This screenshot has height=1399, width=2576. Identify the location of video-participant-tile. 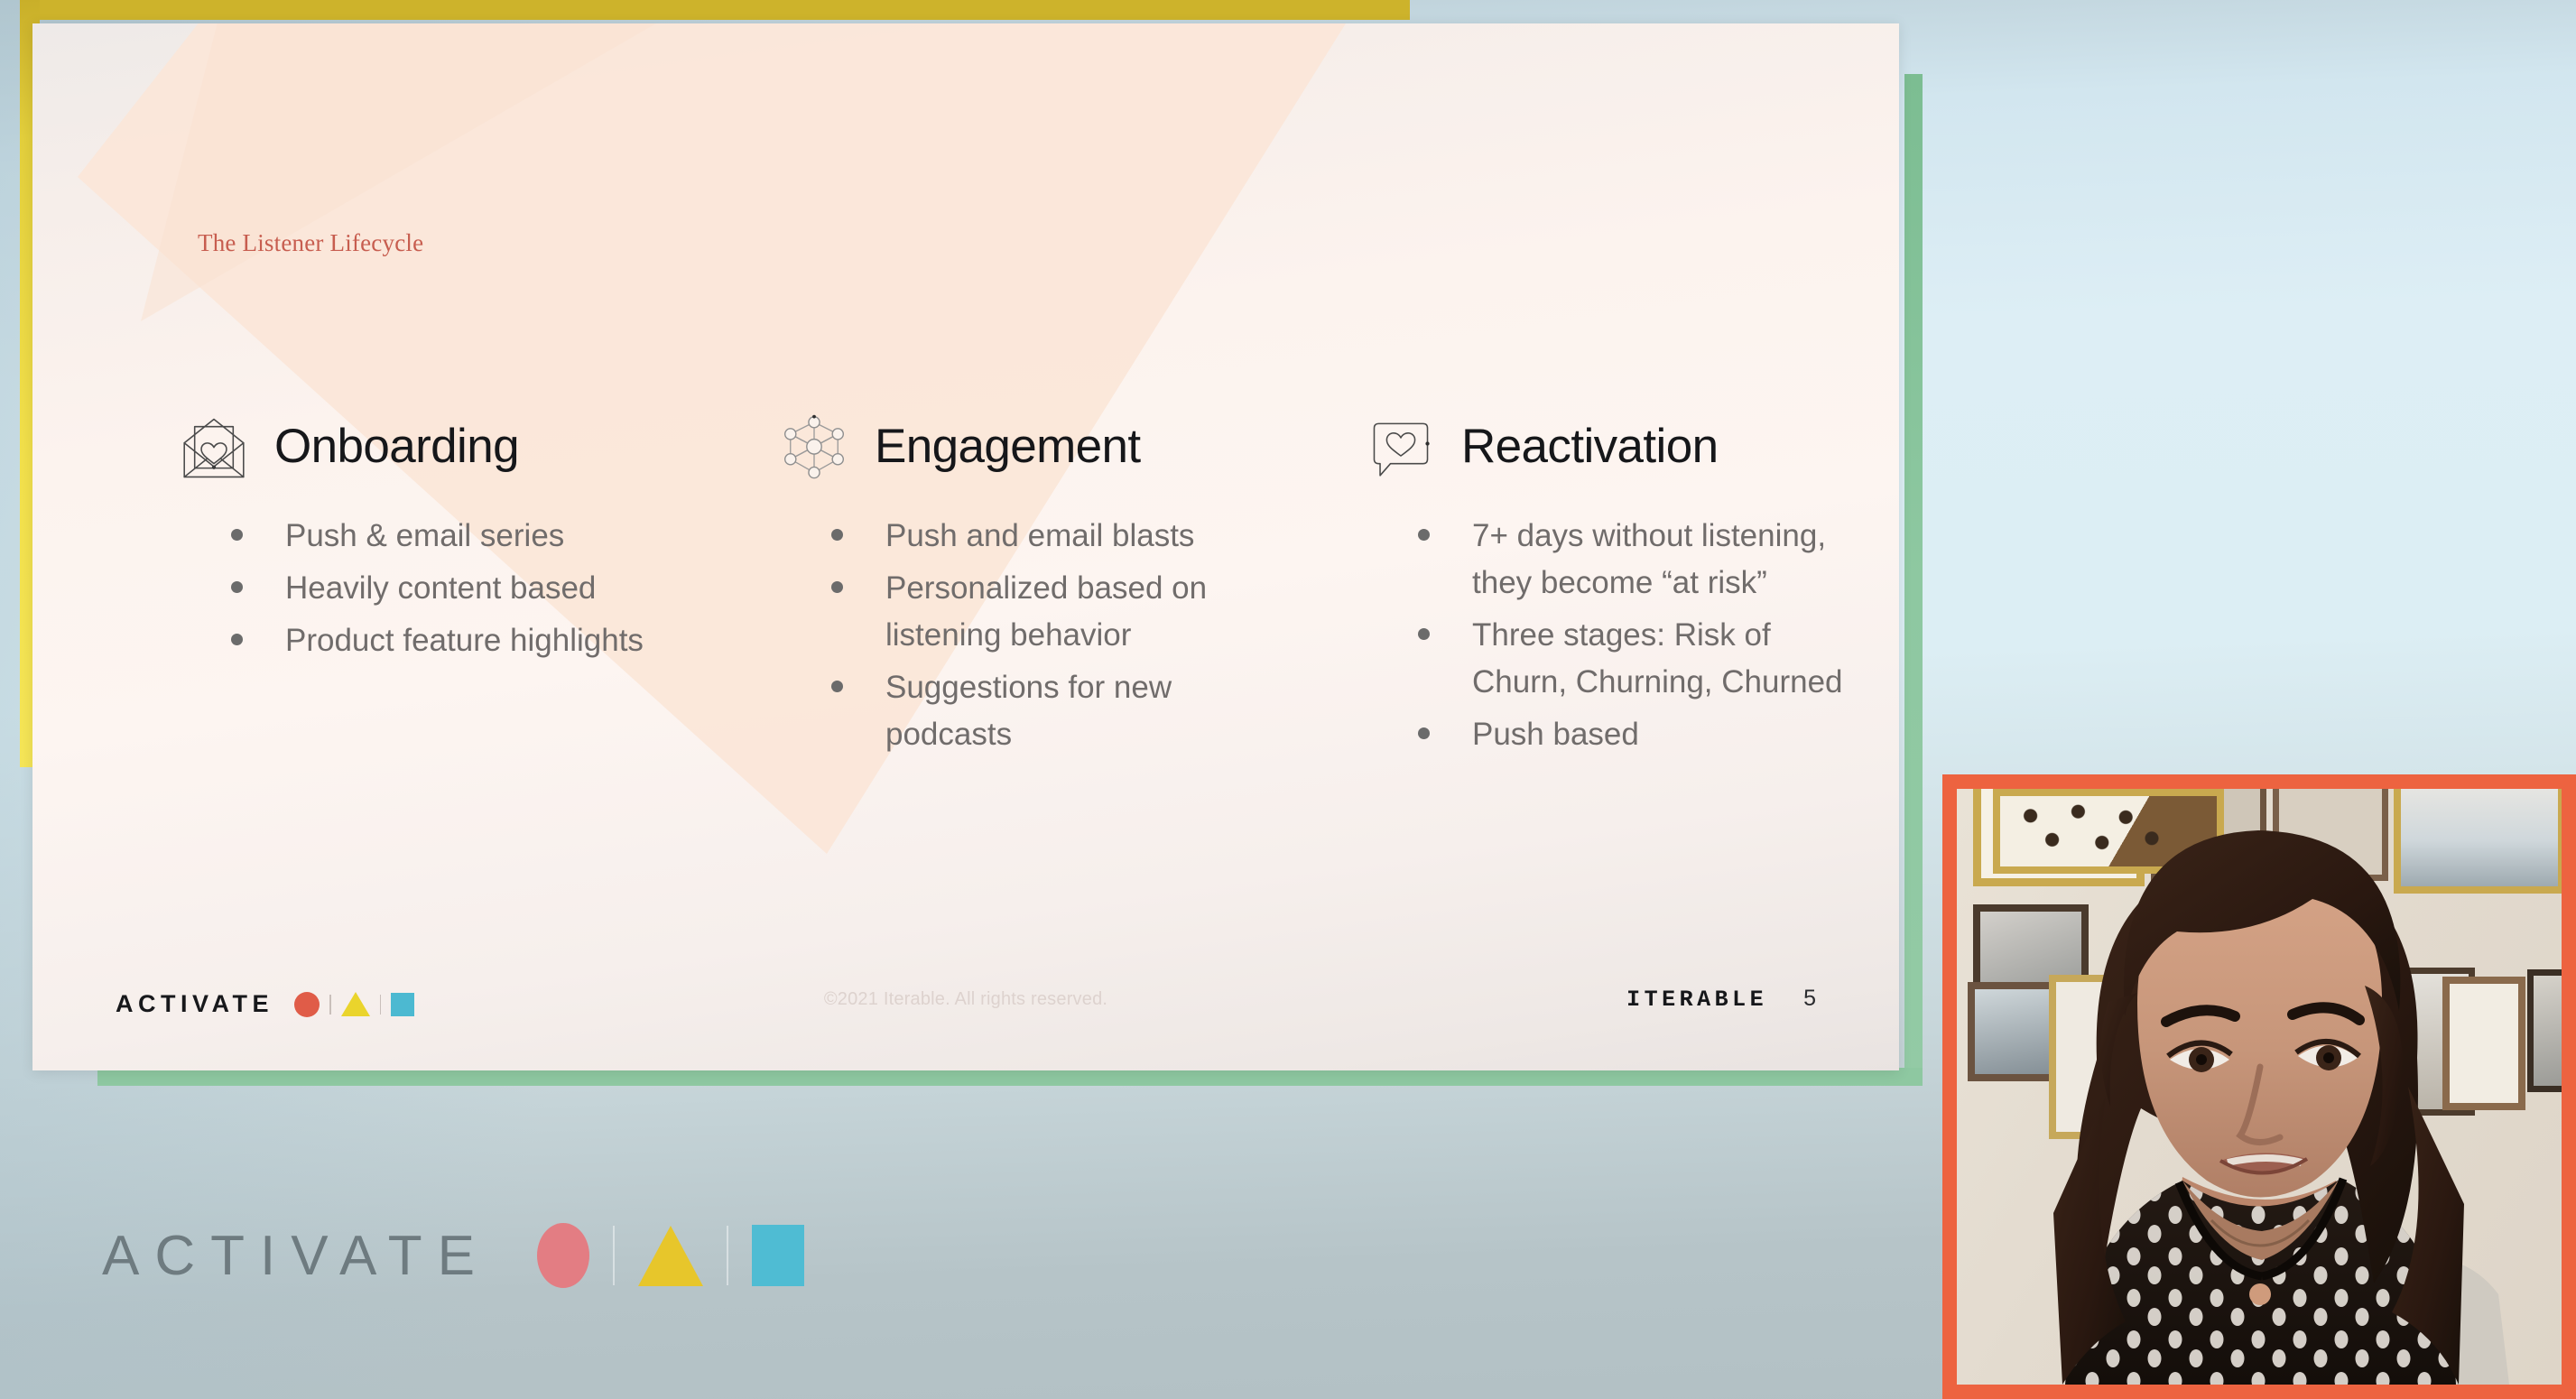
(2259, 1087).